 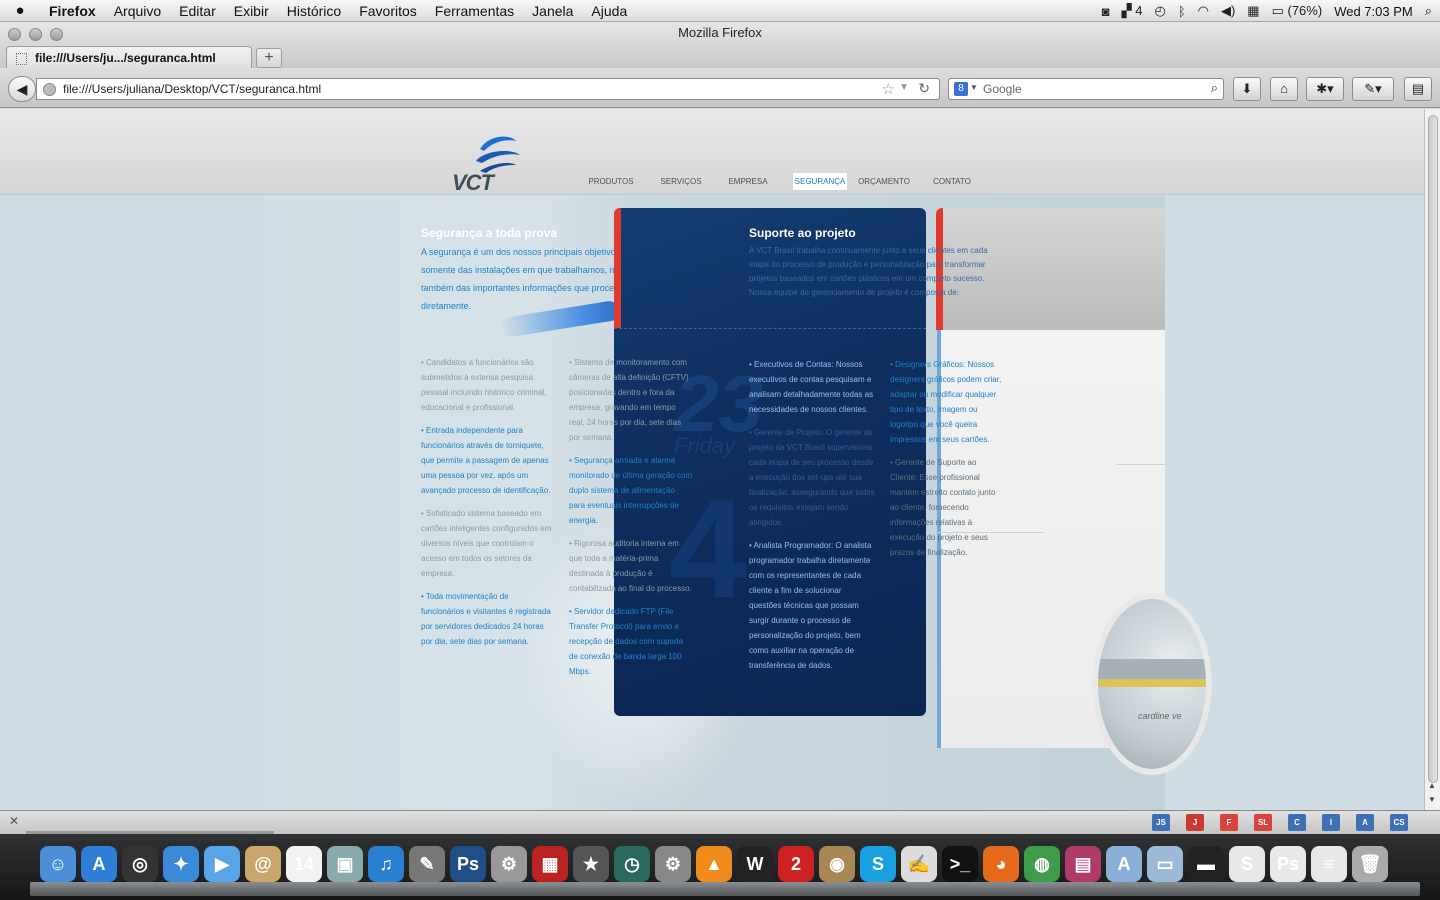 What do you see at coordinates (1159, 11) in the screenshot?
I see `time-machine-icon: ◴` at bounding box center [1159, 11].